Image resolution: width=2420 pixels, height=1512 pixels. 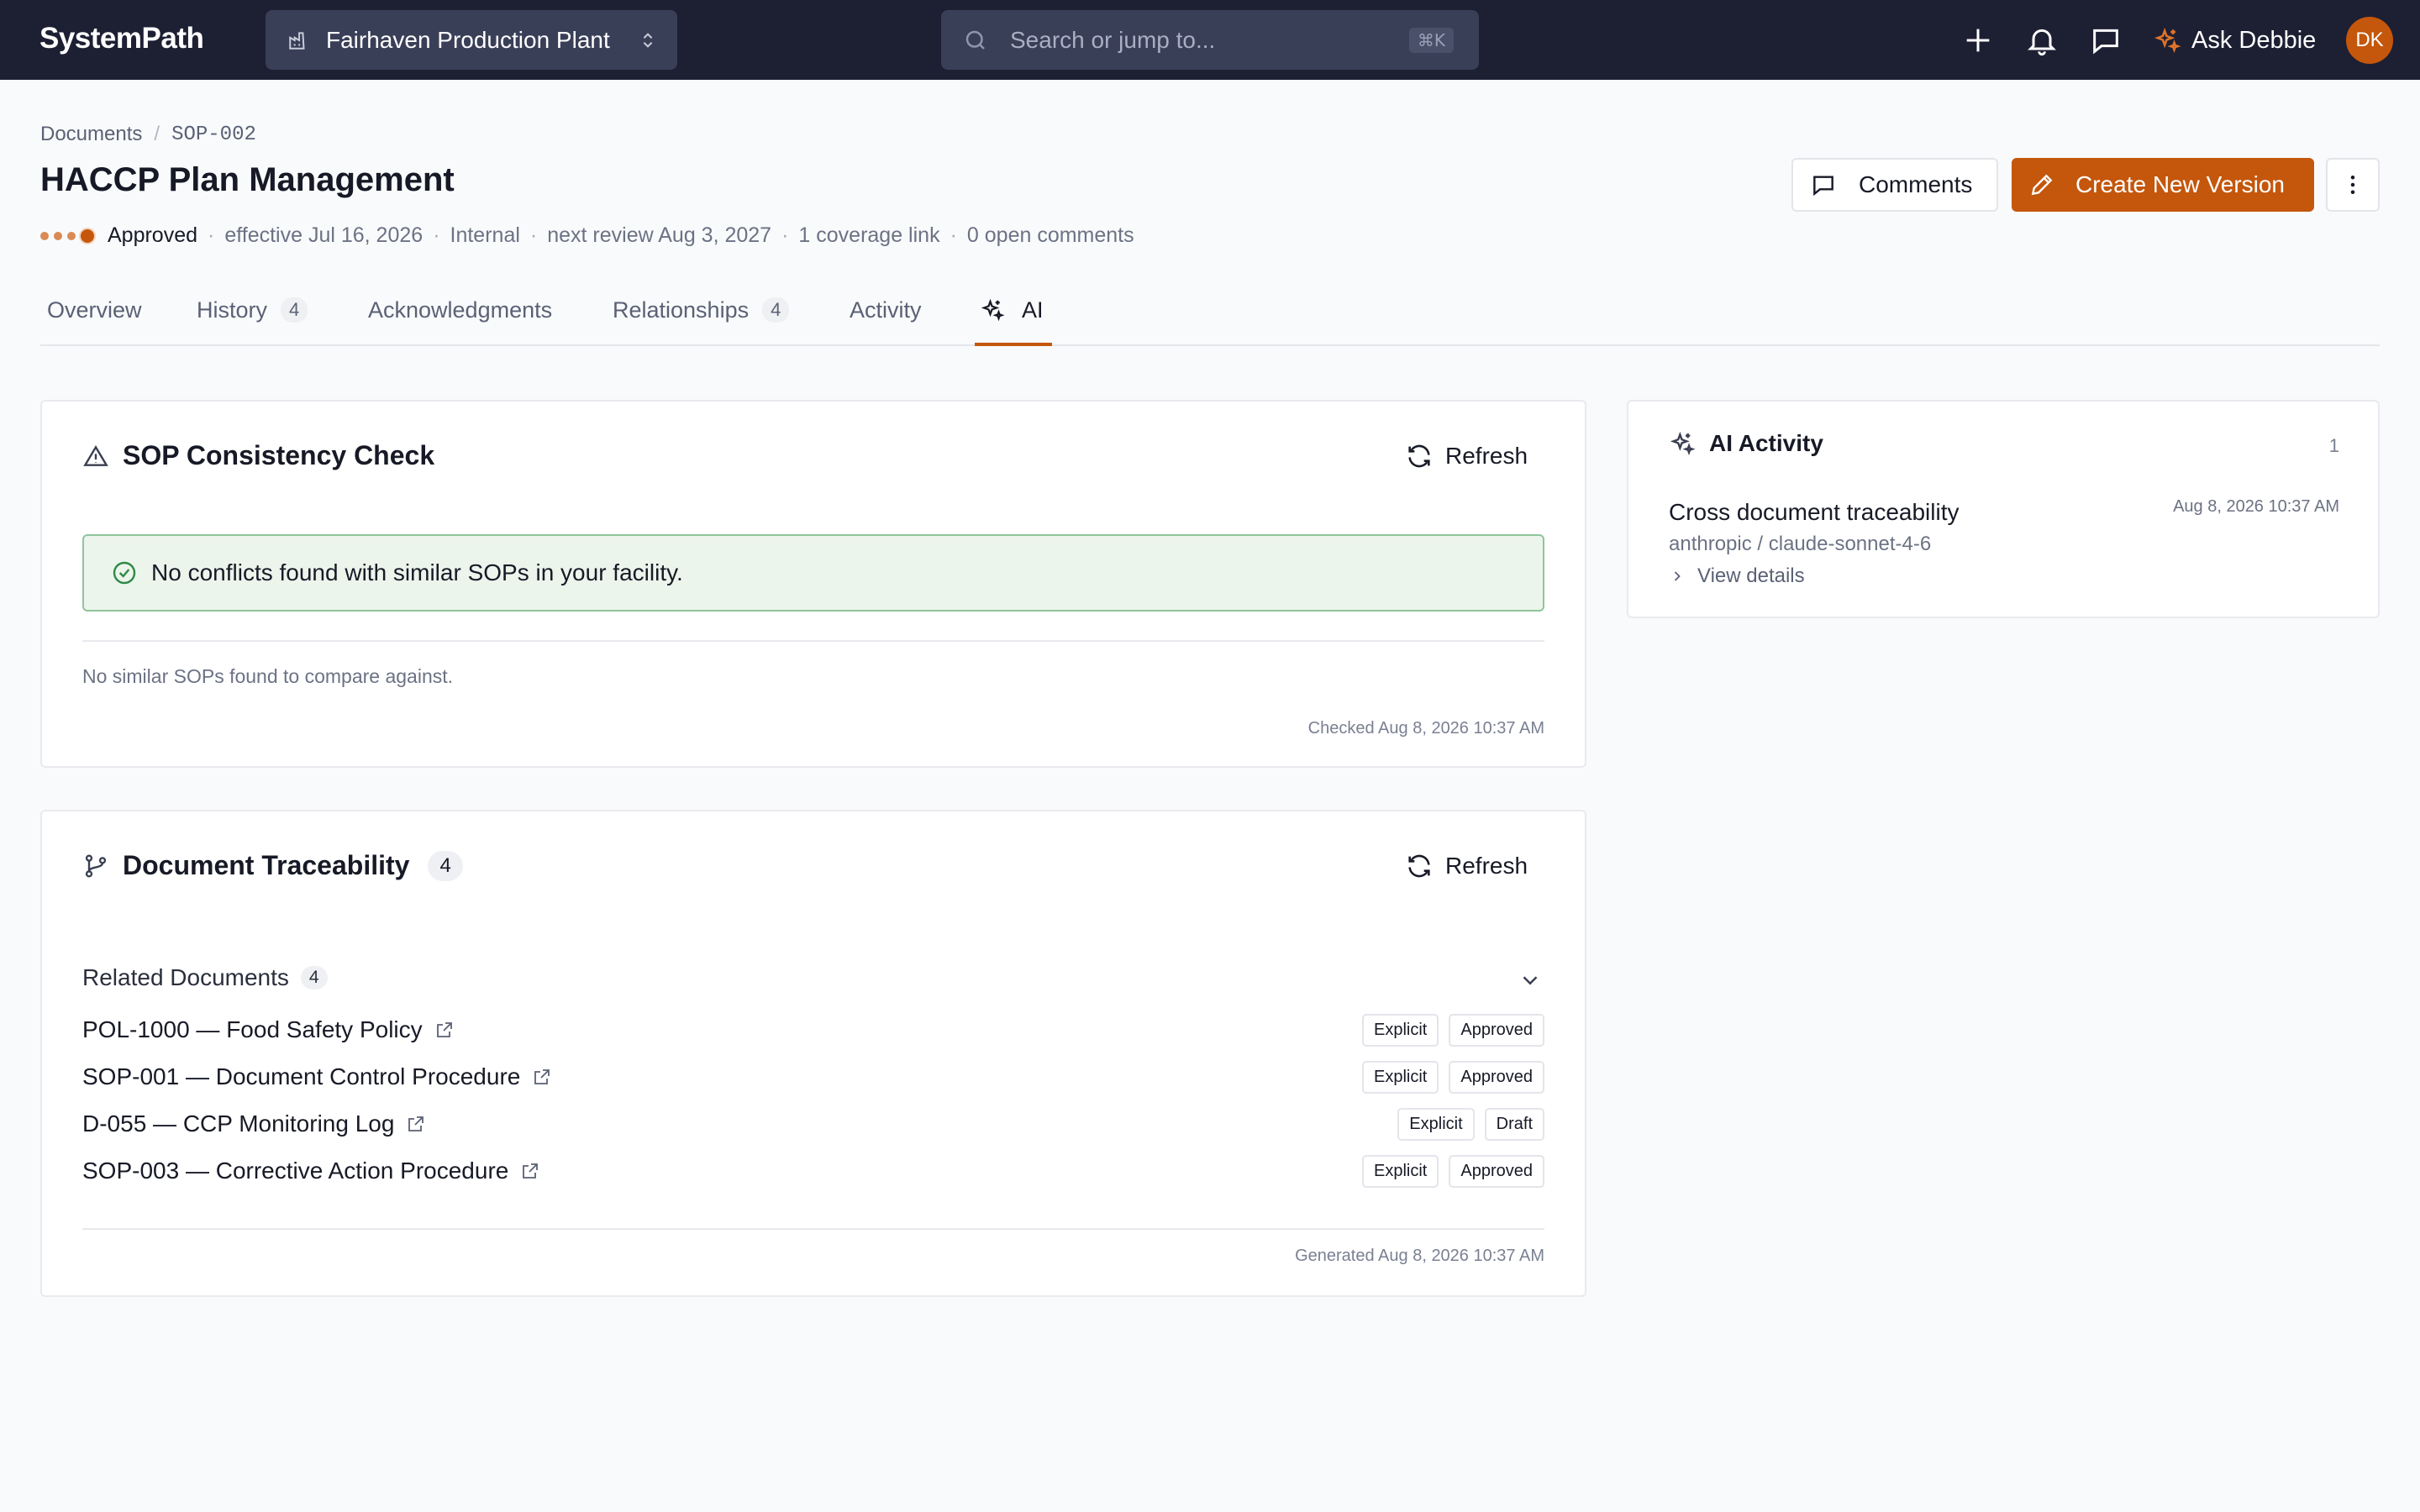 What do you see at coordinates (148, 134) in the screenshot?
I see `breadcrumb: Documents / SOP-002` at bounding box center [148, 134].